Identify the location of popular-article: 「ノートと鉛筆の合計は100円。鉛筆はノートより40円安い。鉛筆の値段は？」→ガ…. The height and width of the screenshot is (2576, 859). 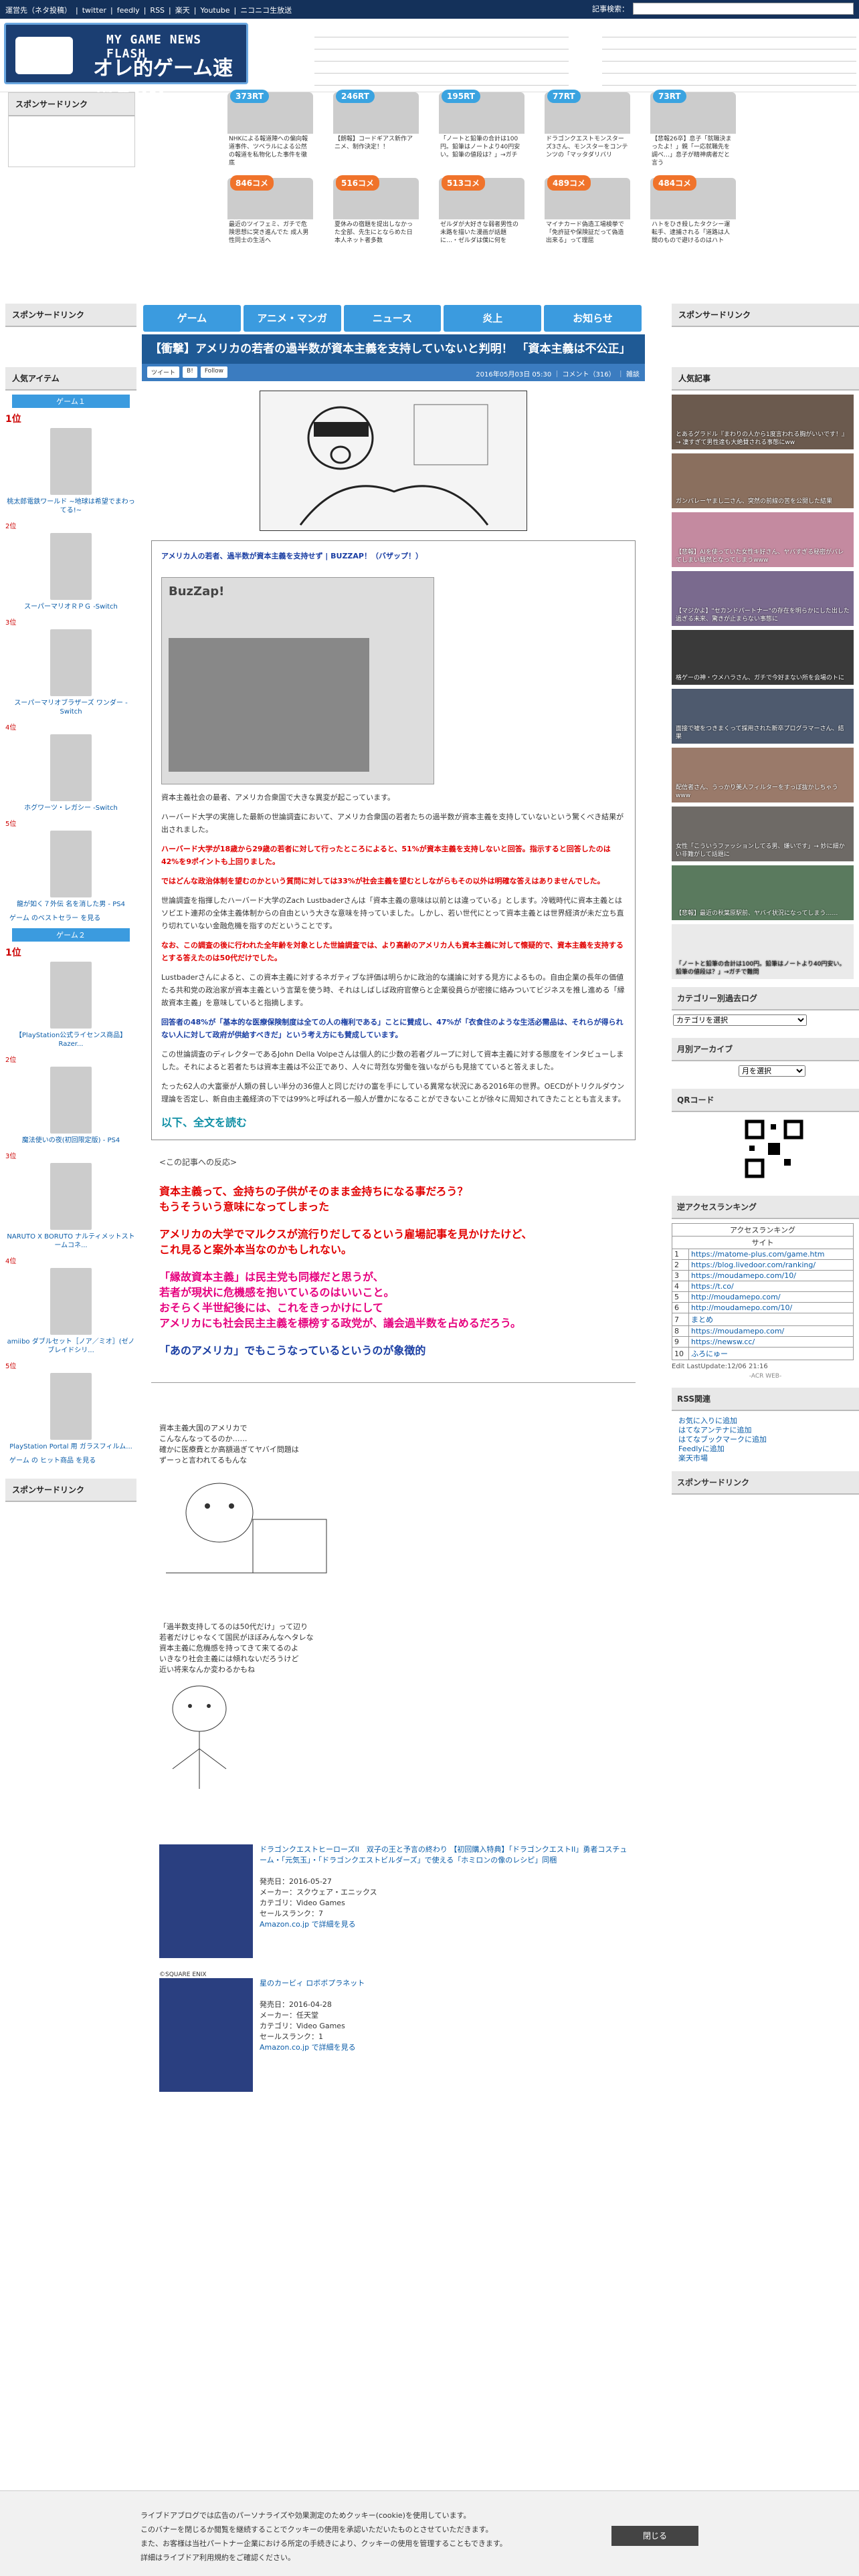
(763, 952).